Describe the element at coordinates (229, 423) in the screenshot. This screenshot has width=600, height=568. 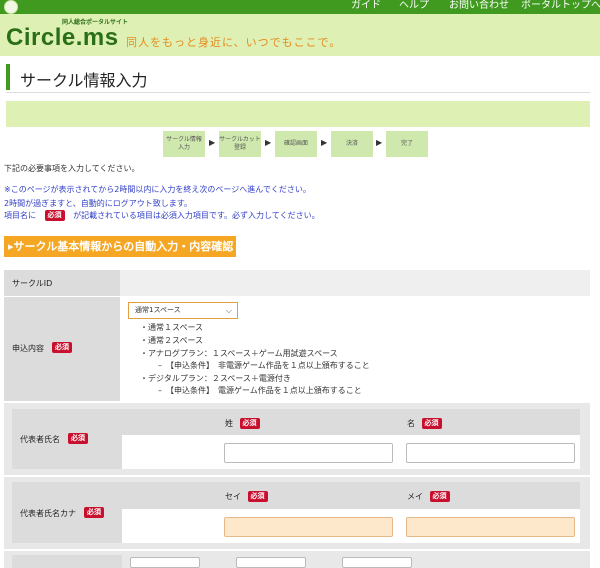
I see `last-name-label-text: 姓` at that location.